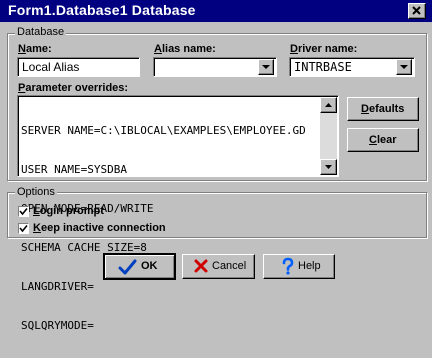  Describe the element at coordinates (328, 136) in the screenshot. I see `vertical-scrollbar` at that location.